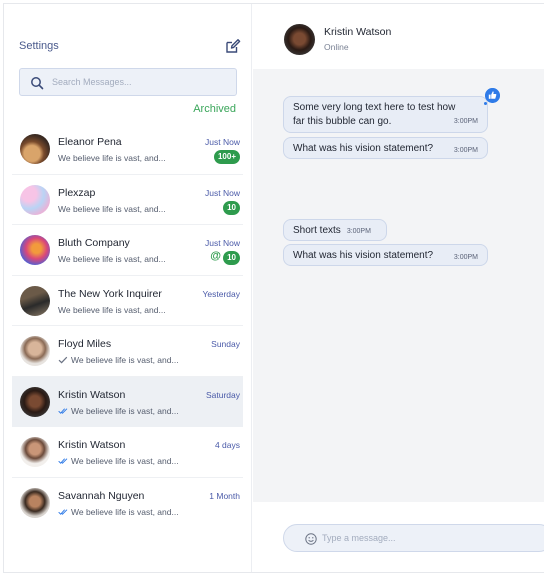 Image resolution: width=544 pixels, height=576 pixels. I want to click on contact-status: Online, so click(336, 47).